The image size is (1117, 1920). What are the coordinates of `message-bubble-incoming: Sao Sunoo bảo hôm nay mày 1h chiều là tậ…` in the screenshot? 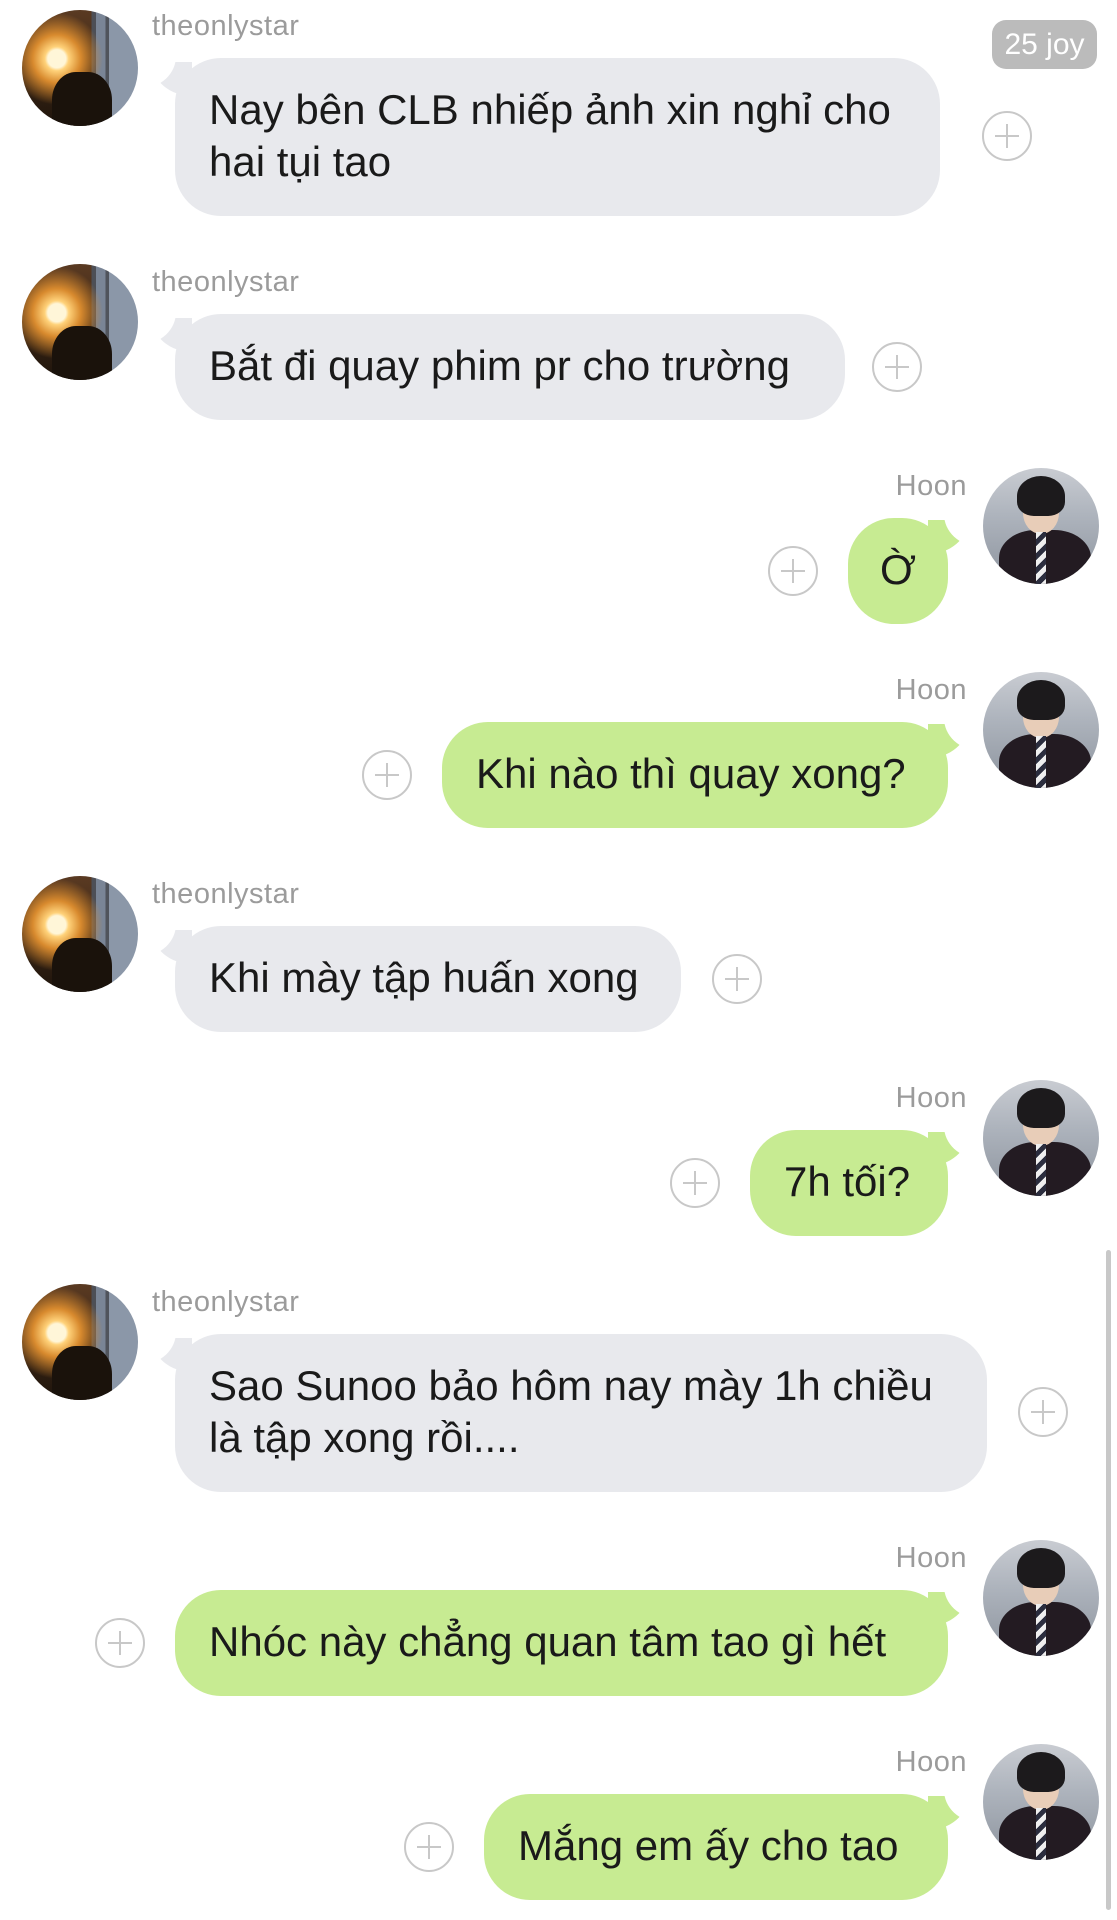 It's located at (581, 1413).